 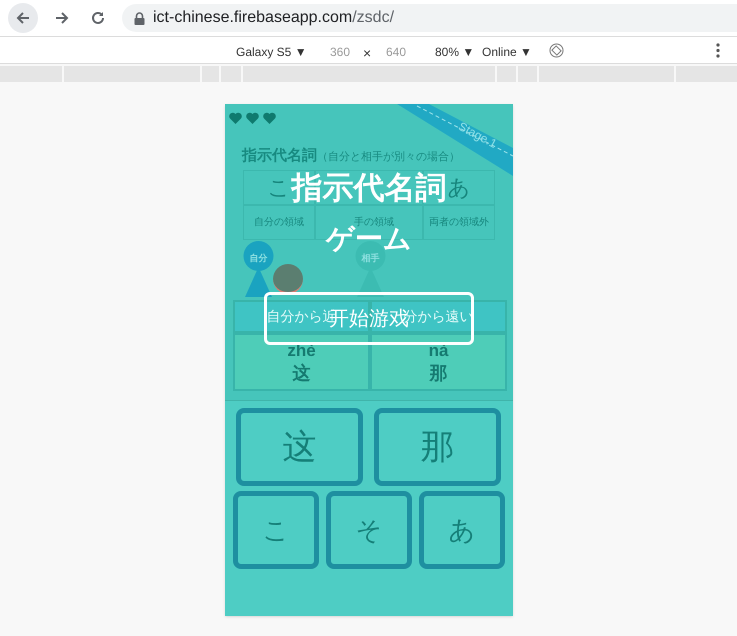 I want to click on url-text: ict-chinese.firebaseapp.com/zsdc/, so click(x=273, y=18).